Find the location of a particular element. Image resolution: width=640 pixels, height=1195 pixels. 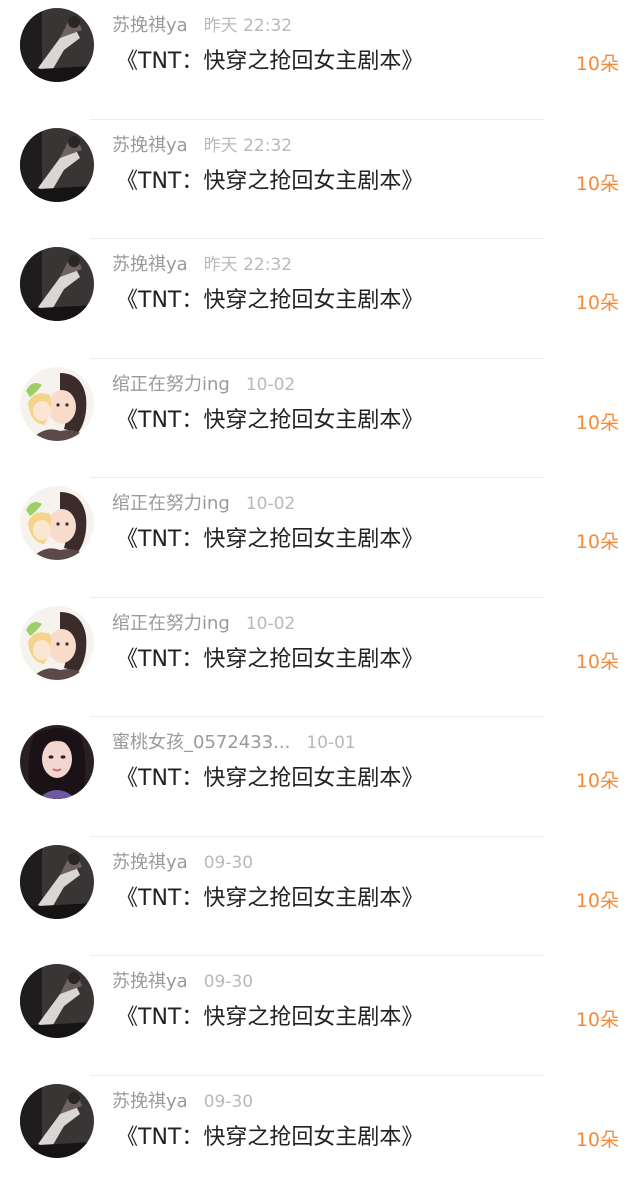

meta-line: 蜜桃女孩_0572433... 10-01 is located at coordinates (234, 743).